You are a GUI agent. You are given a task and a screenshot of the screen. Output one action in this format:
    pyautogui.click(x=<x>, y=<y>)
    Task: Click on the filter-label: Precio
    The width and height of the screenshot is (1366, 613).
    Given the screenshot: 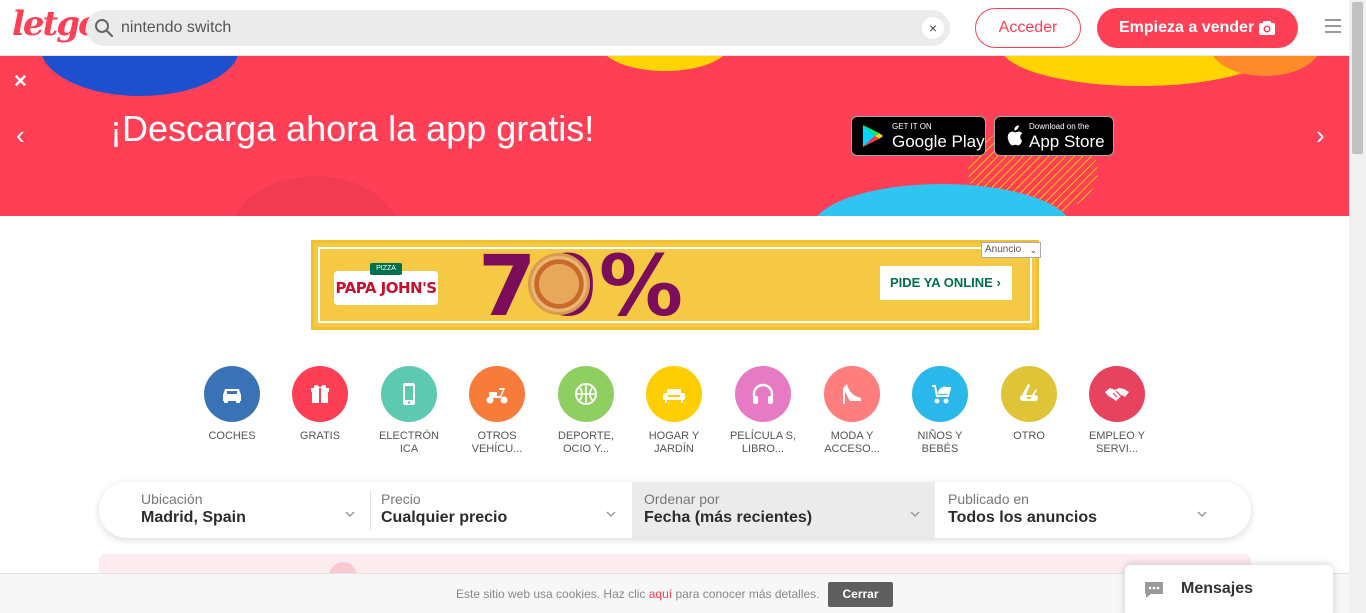 What is the action you would take?
    pyautogui.click(x=401, y=499)
    